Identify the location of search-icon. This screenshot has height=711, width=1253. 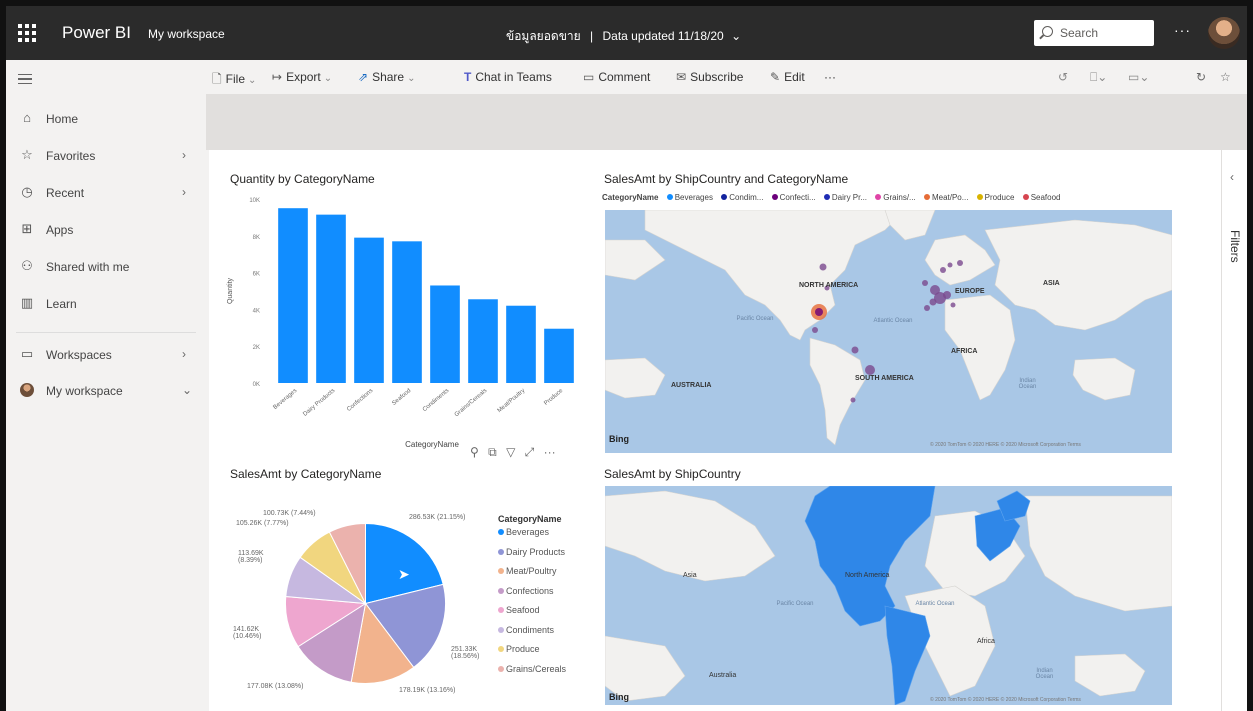
(1047, 31).